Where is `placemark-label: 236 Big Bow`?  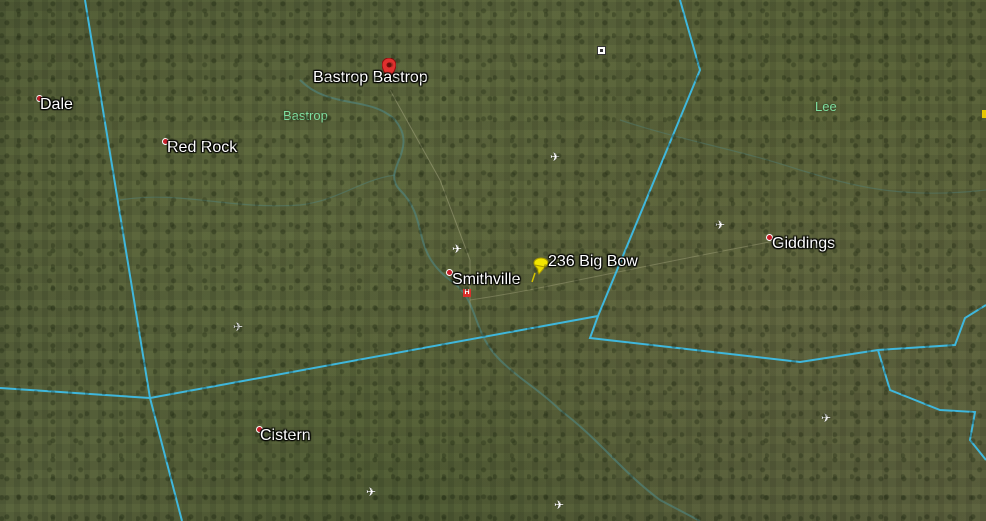
placemark-label: 236 Big Bow is located at coordinates (593, 262).